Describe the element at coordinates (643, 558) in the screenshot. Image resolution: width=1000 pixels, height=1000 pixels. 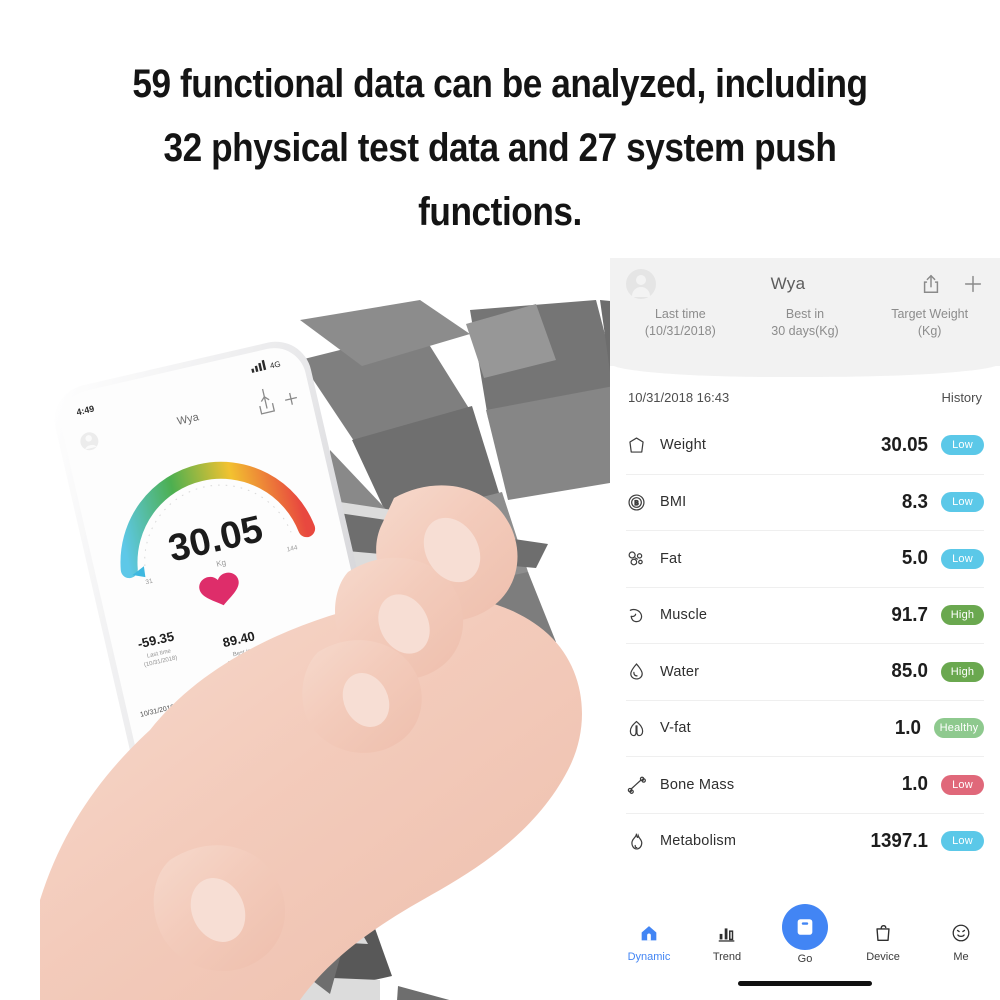
I see `fat-icon` at that location.